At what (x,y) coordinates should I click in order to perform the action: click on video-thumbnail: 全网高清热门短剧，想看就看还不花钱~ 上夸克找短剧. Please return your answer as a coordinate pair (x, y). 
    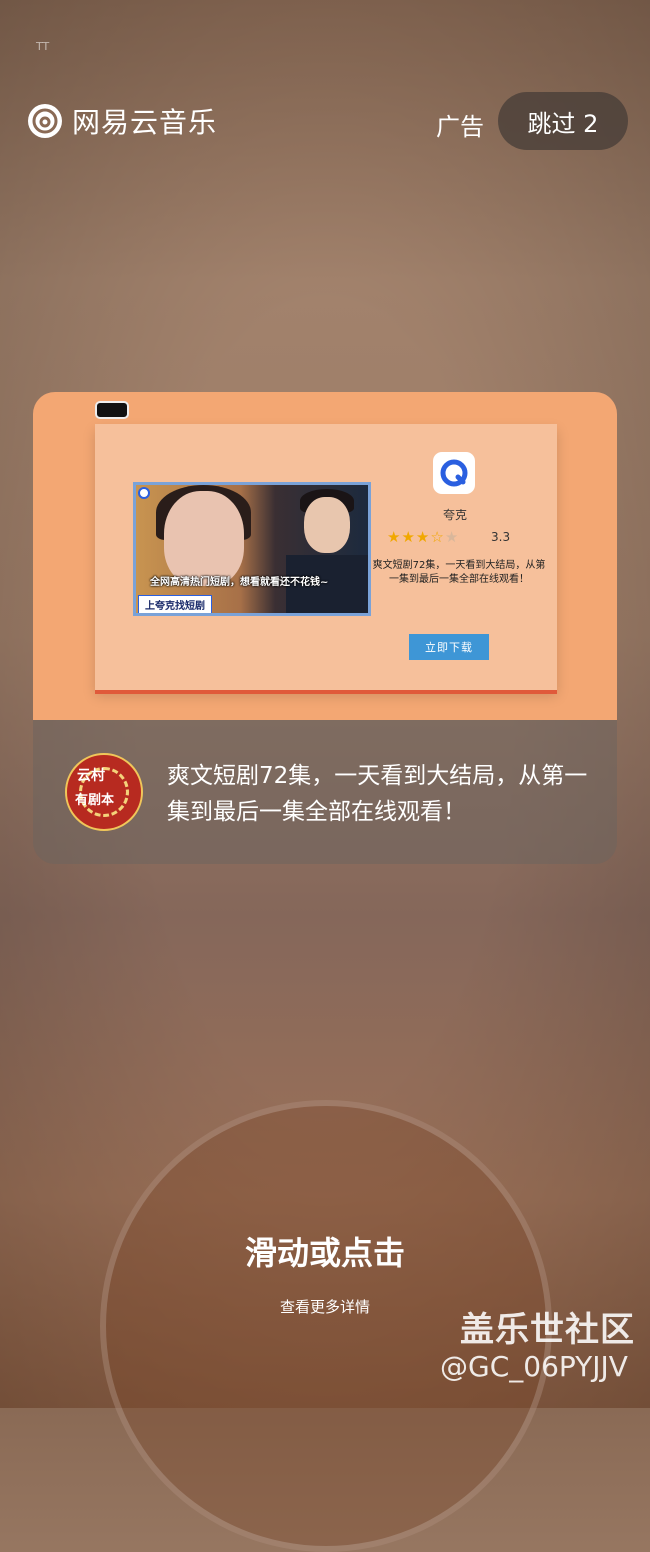
    Looking at the image, I should click on (252, 549).